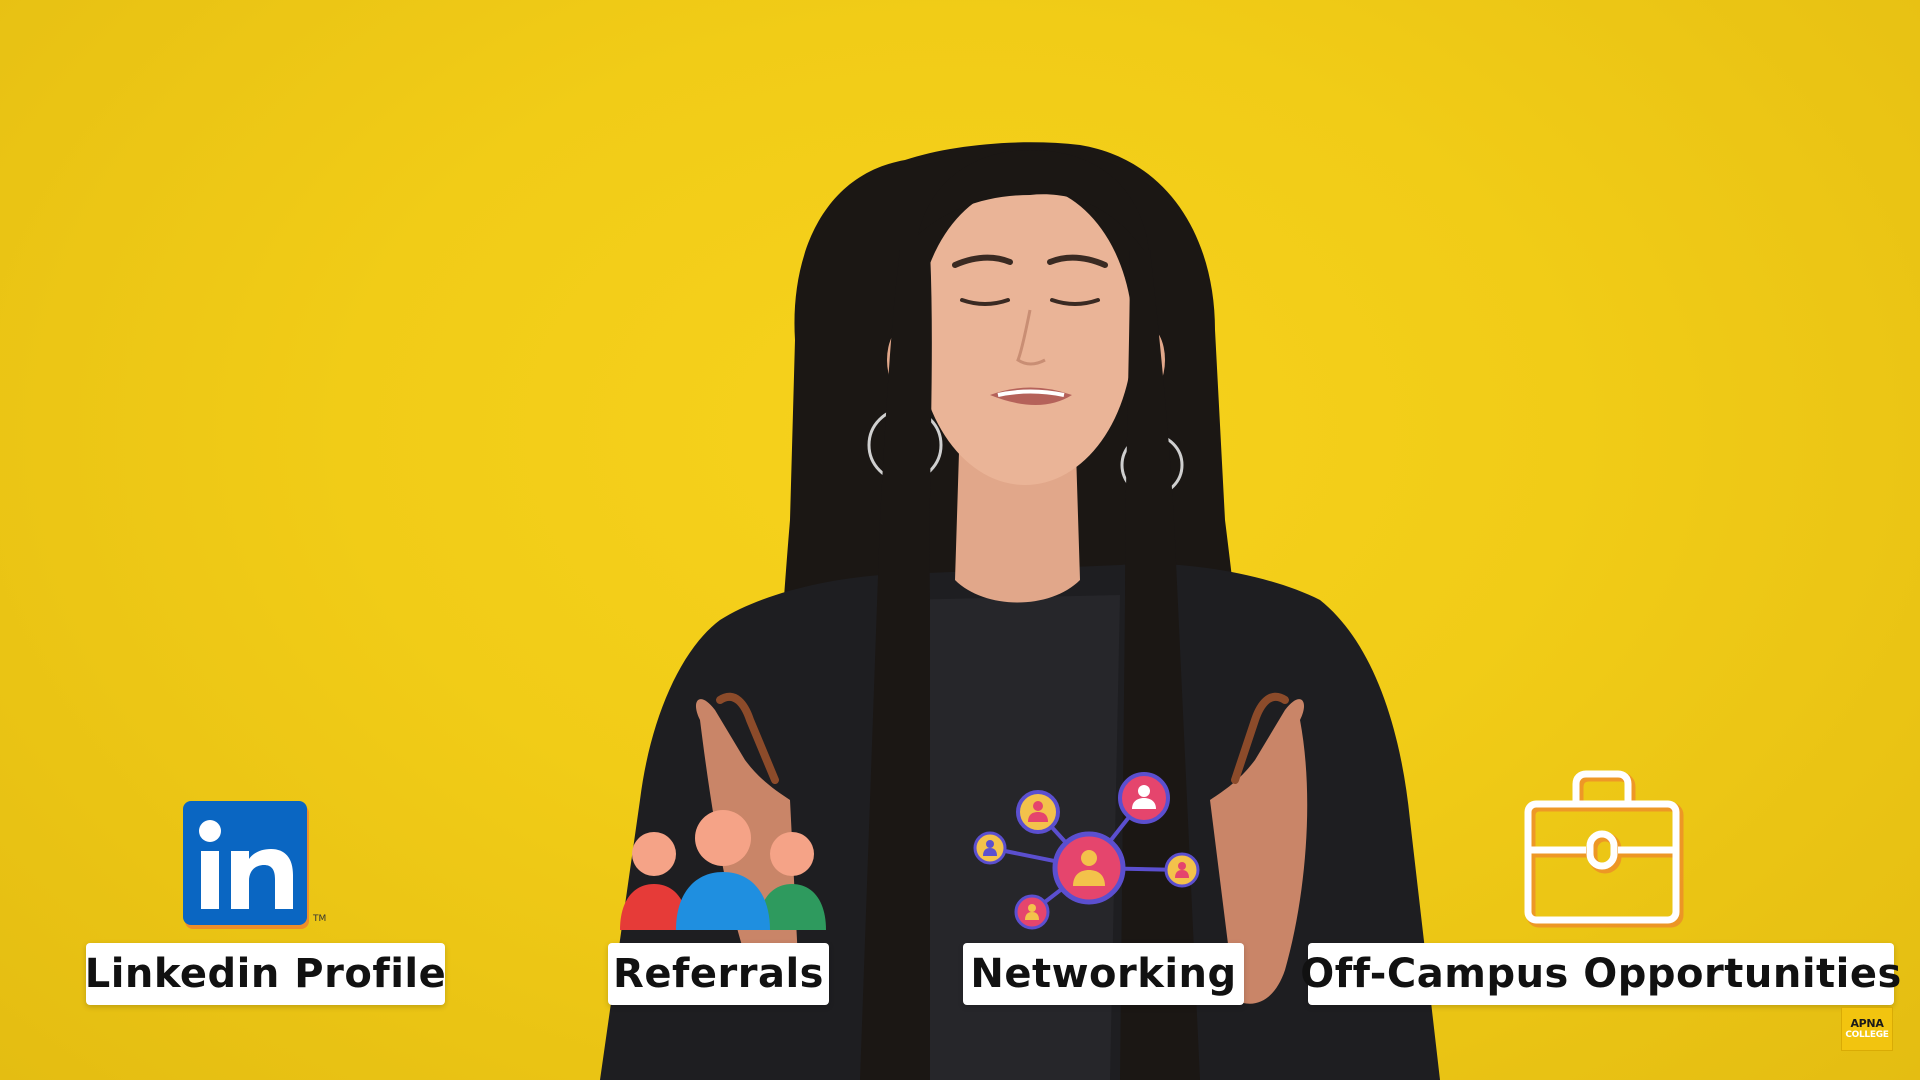 The image size is (1920, 1080). Describe the element at coordinates (265, 974) in the screenshot. I see `label-linkedin-profile: Linkedin Profile` at that location.